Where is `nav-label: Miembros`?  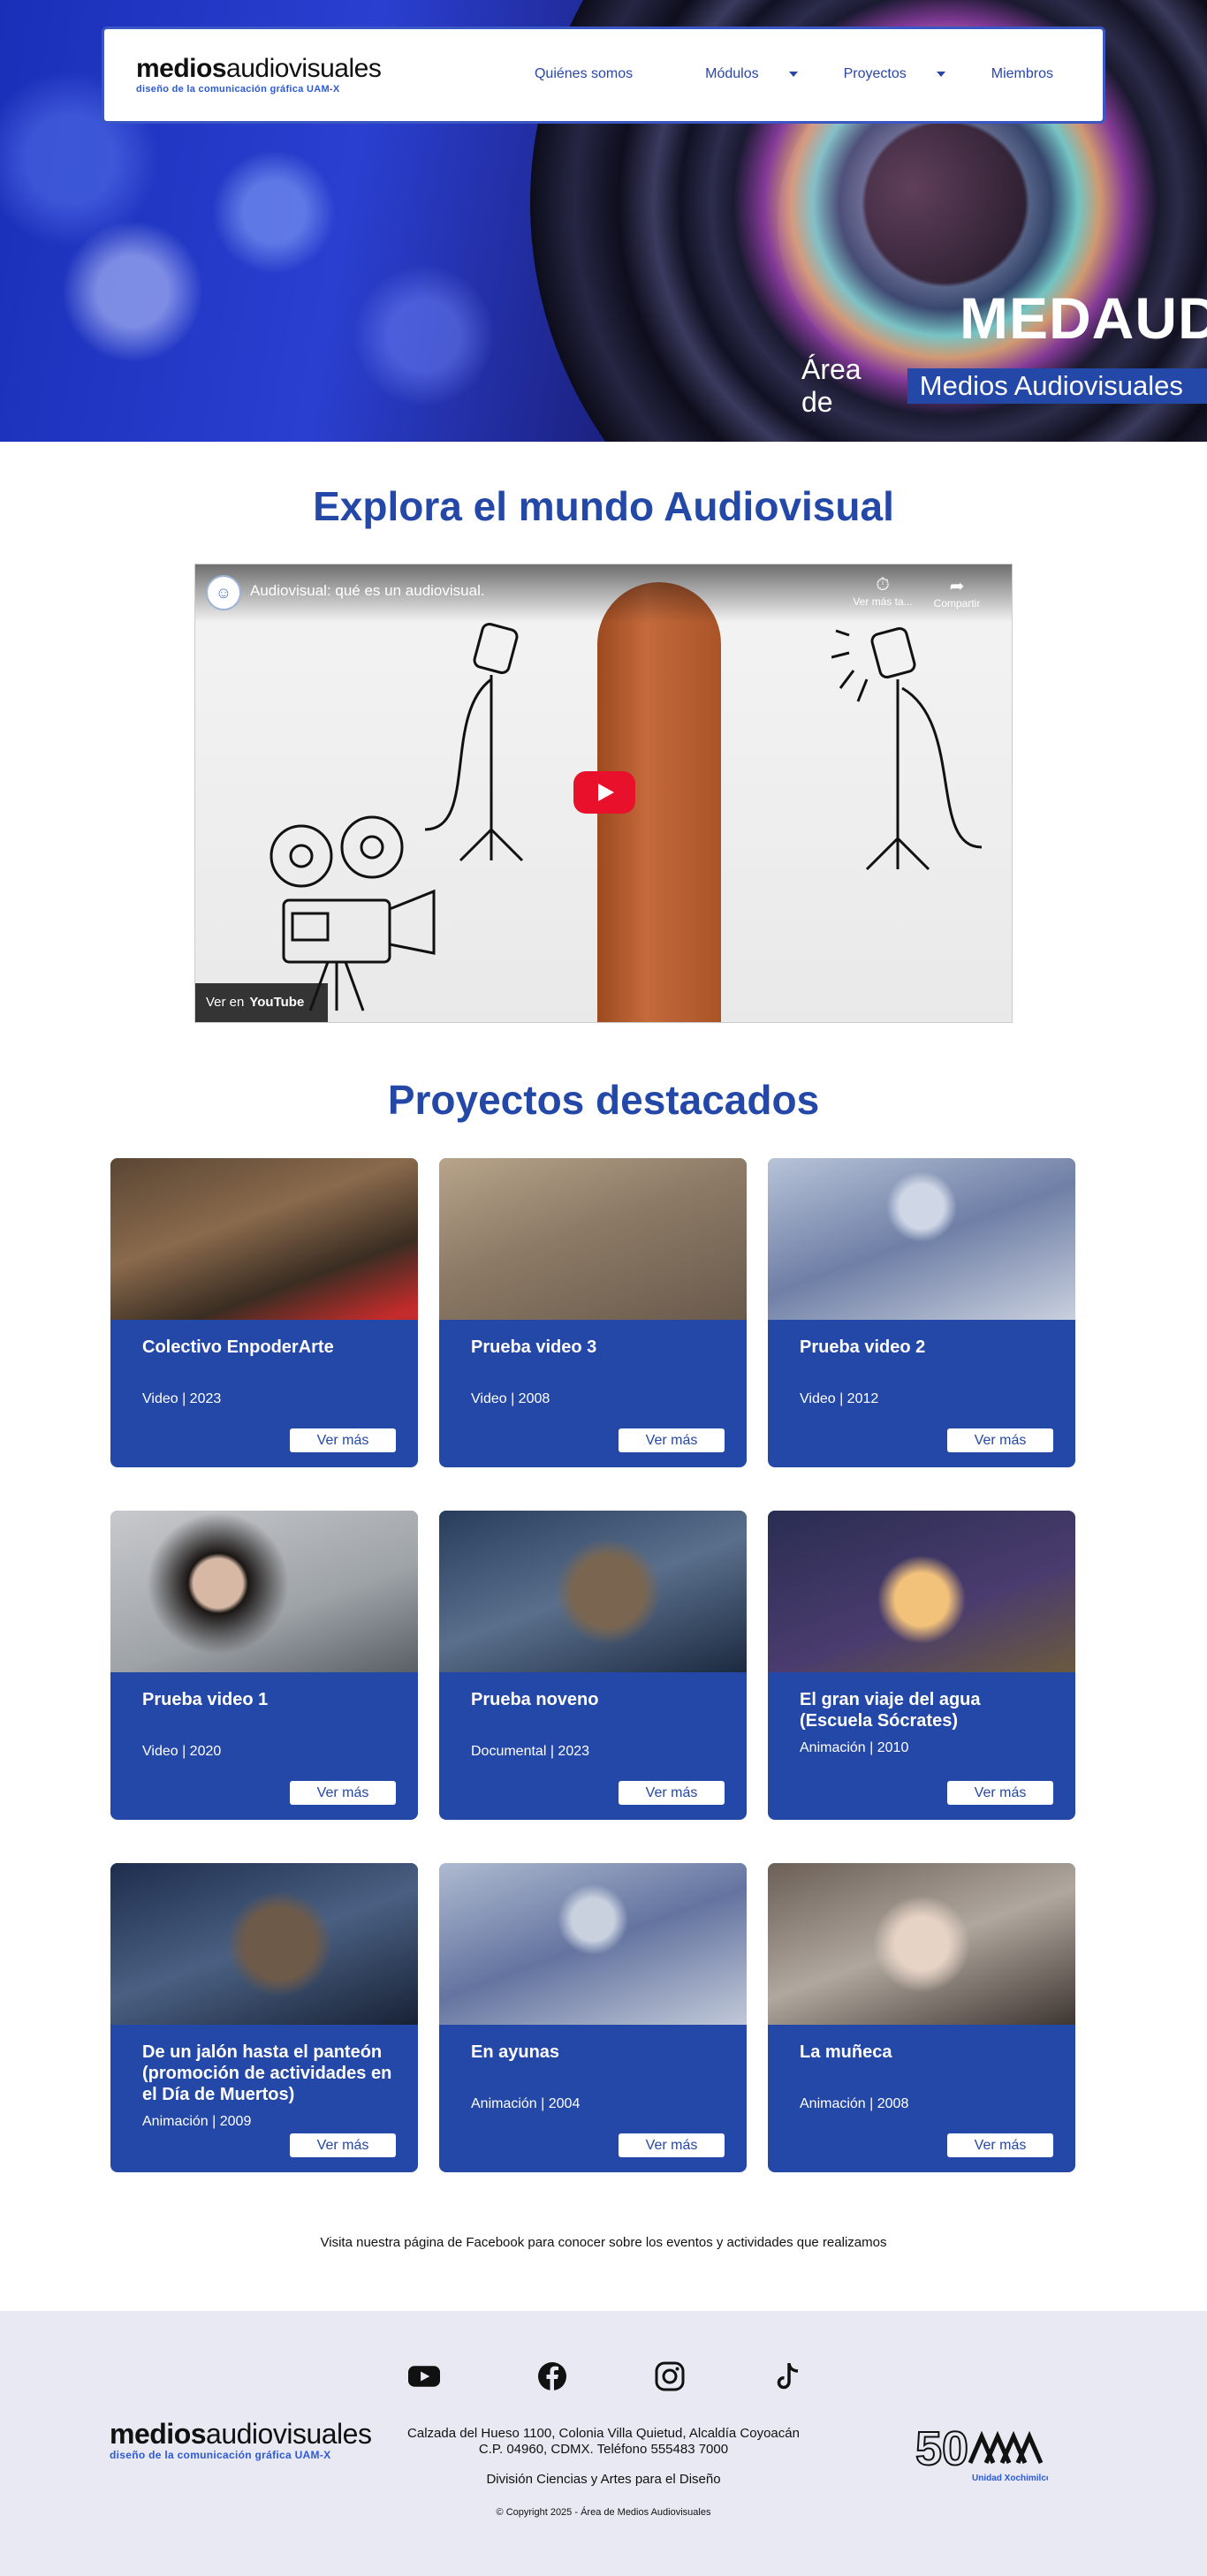
nav-label: Miembros is located at coordinates (1022, 74).